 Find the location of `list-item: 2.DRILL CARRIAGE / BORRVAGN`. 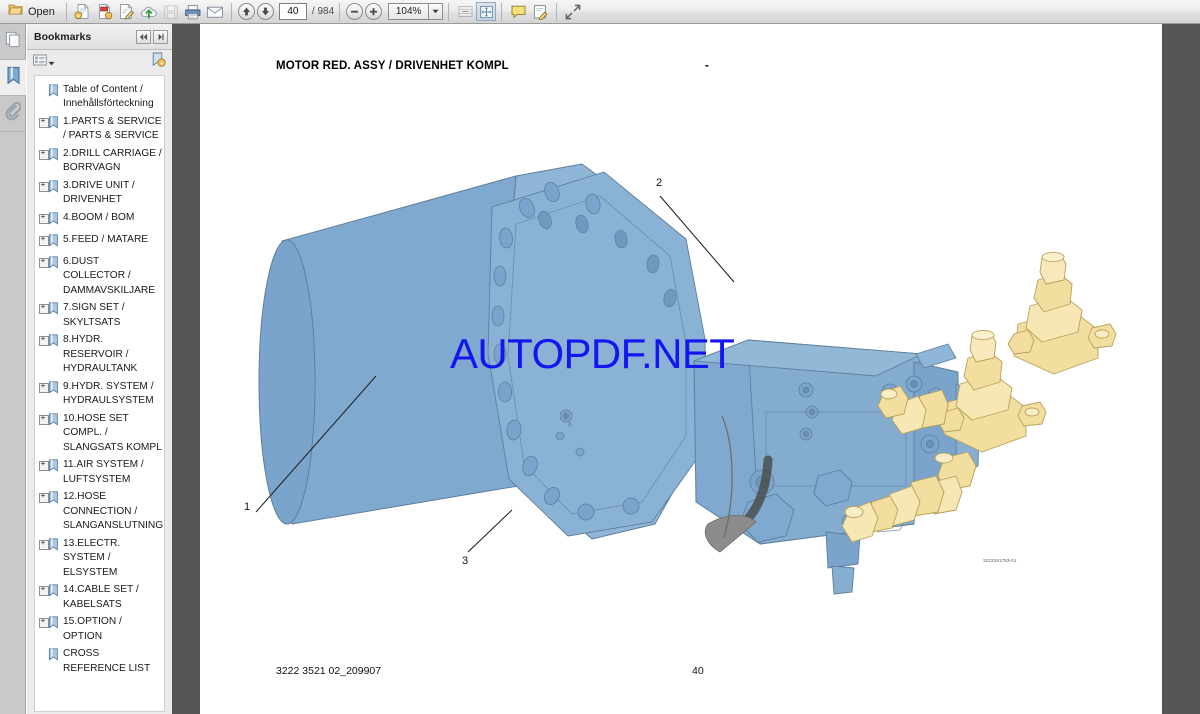

list-item: 2.DRILL CARRIAGE / BORRVAGN is located at coordinates (99, 161).